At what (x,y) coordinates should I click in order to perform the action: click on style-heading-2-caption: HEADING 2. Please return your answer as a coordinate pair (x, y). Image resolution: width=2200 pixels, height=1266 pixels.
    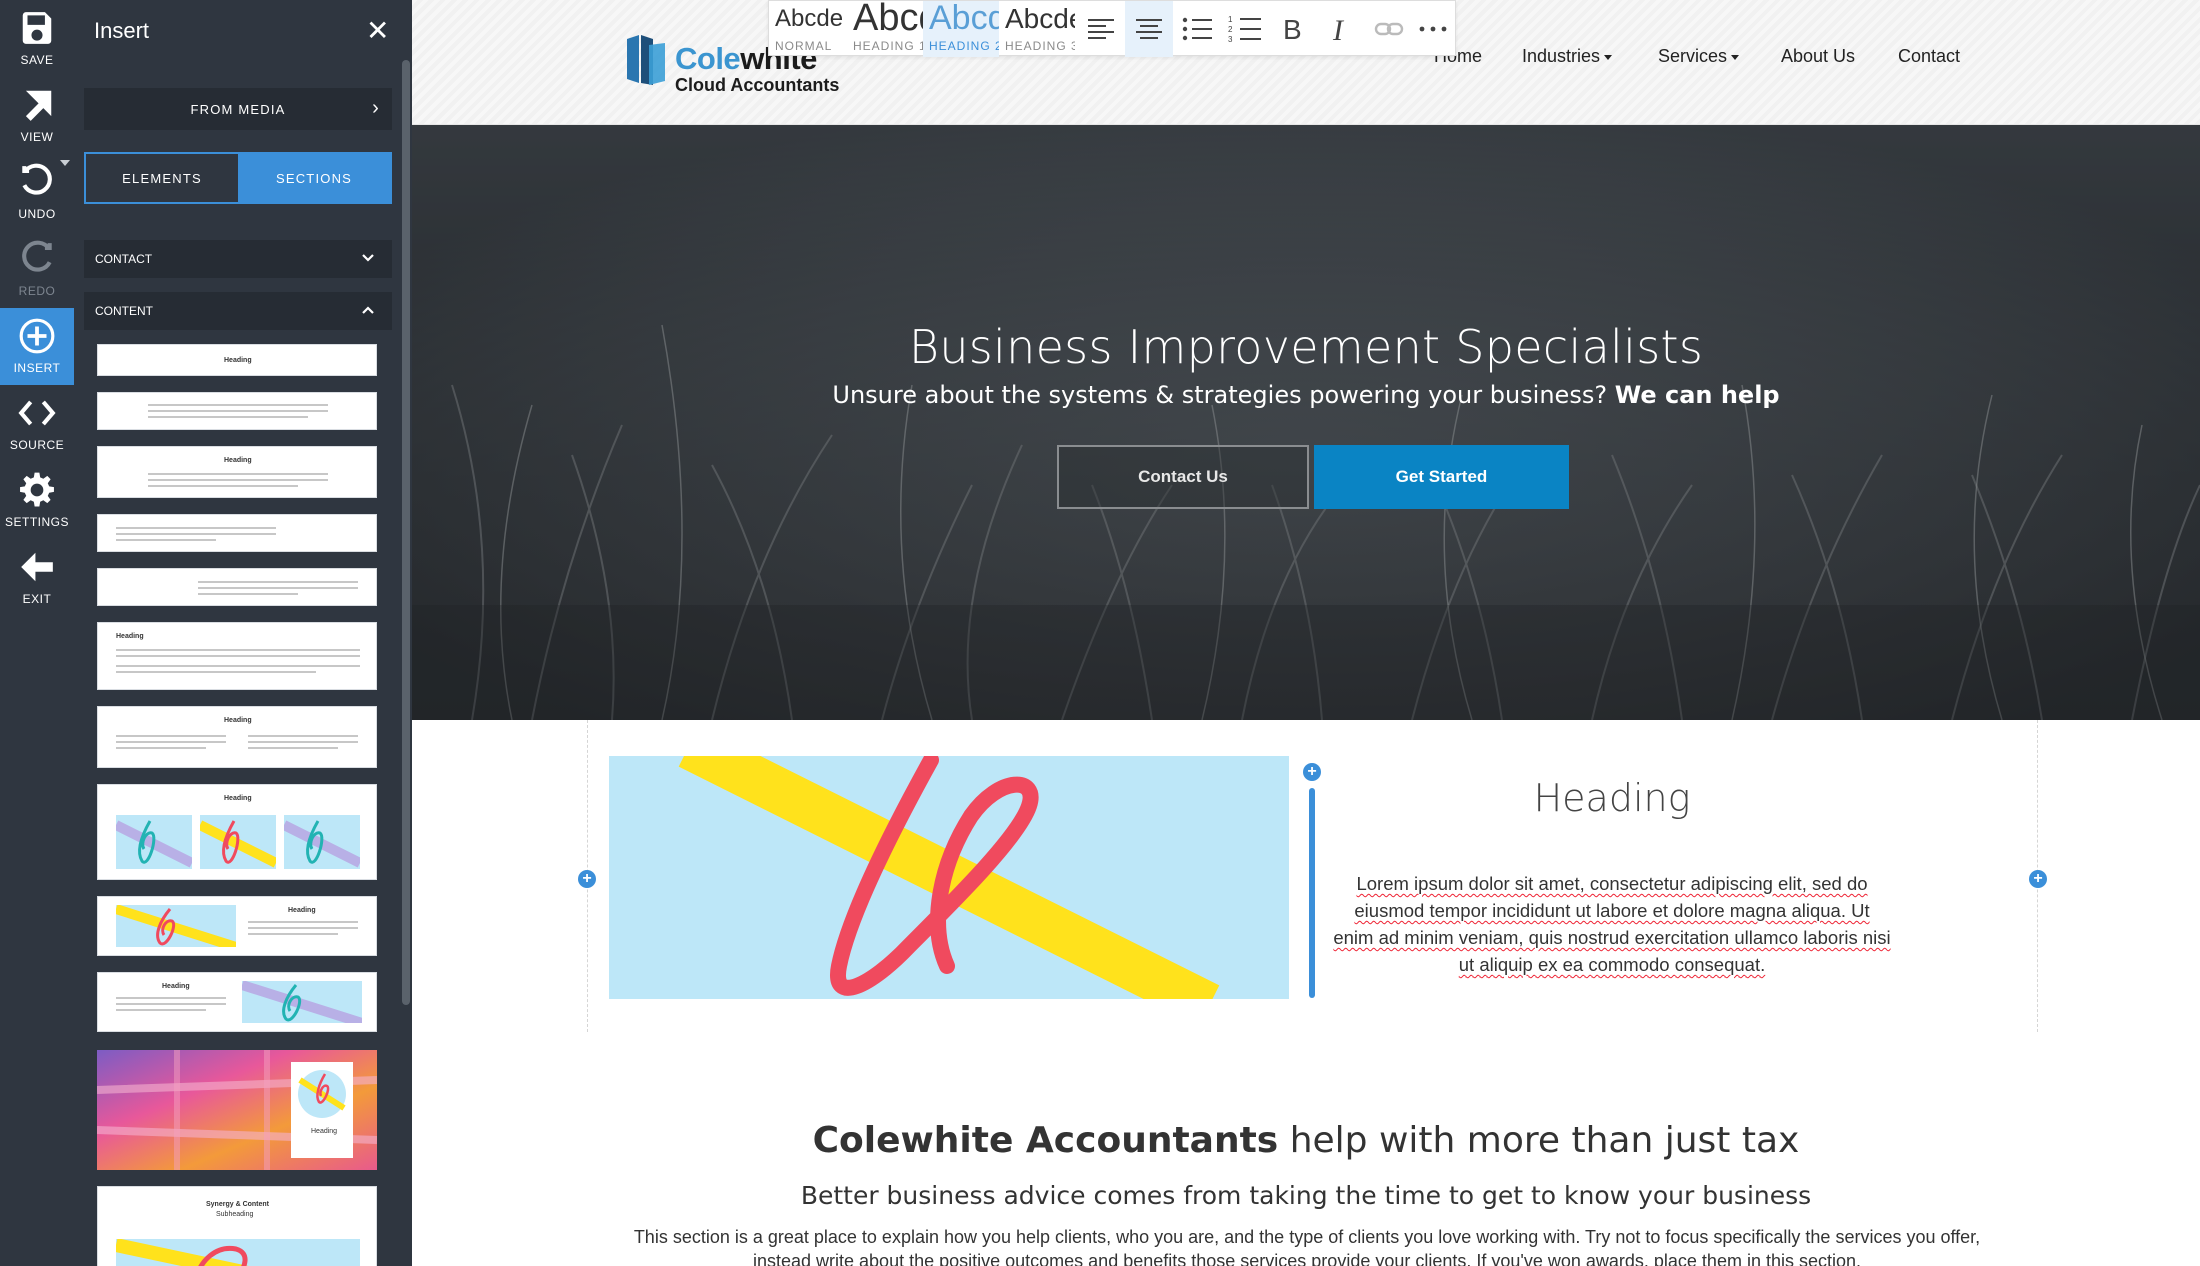
    Looking at the image, I should click on (964, 46).